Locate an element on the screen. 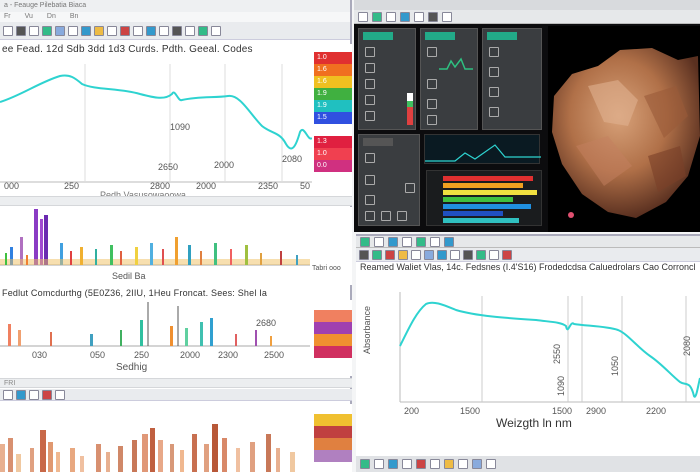 The width and height of the screenshot is (700, 472). menu-view: Vu is located at coordinates (29, 17).